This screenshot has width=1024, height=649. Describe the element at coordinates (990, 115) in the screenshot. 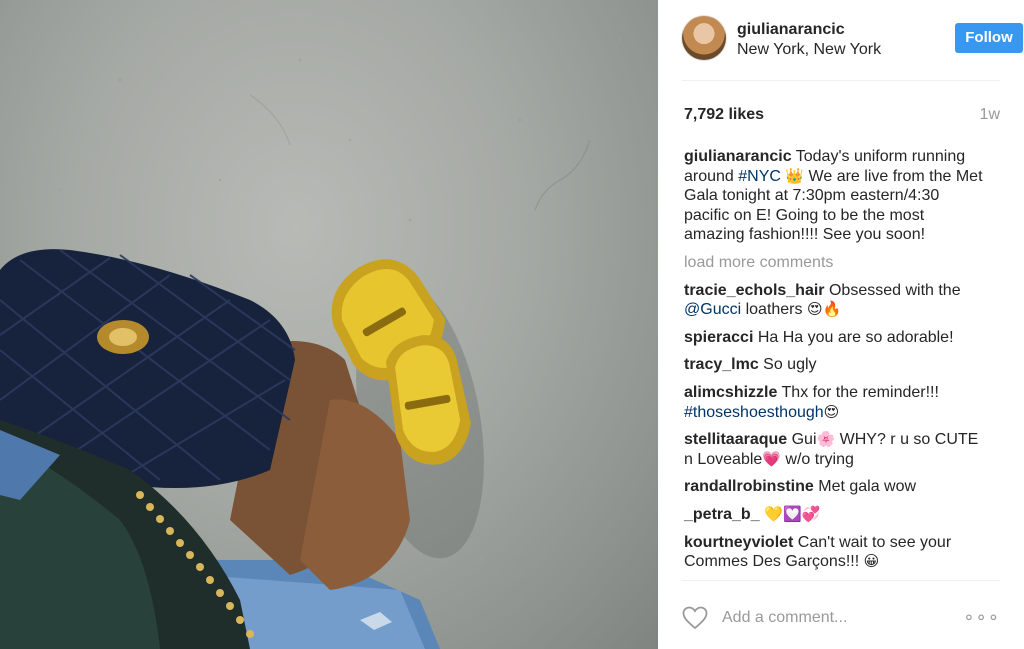

I see `post-time: 1w` at that location.